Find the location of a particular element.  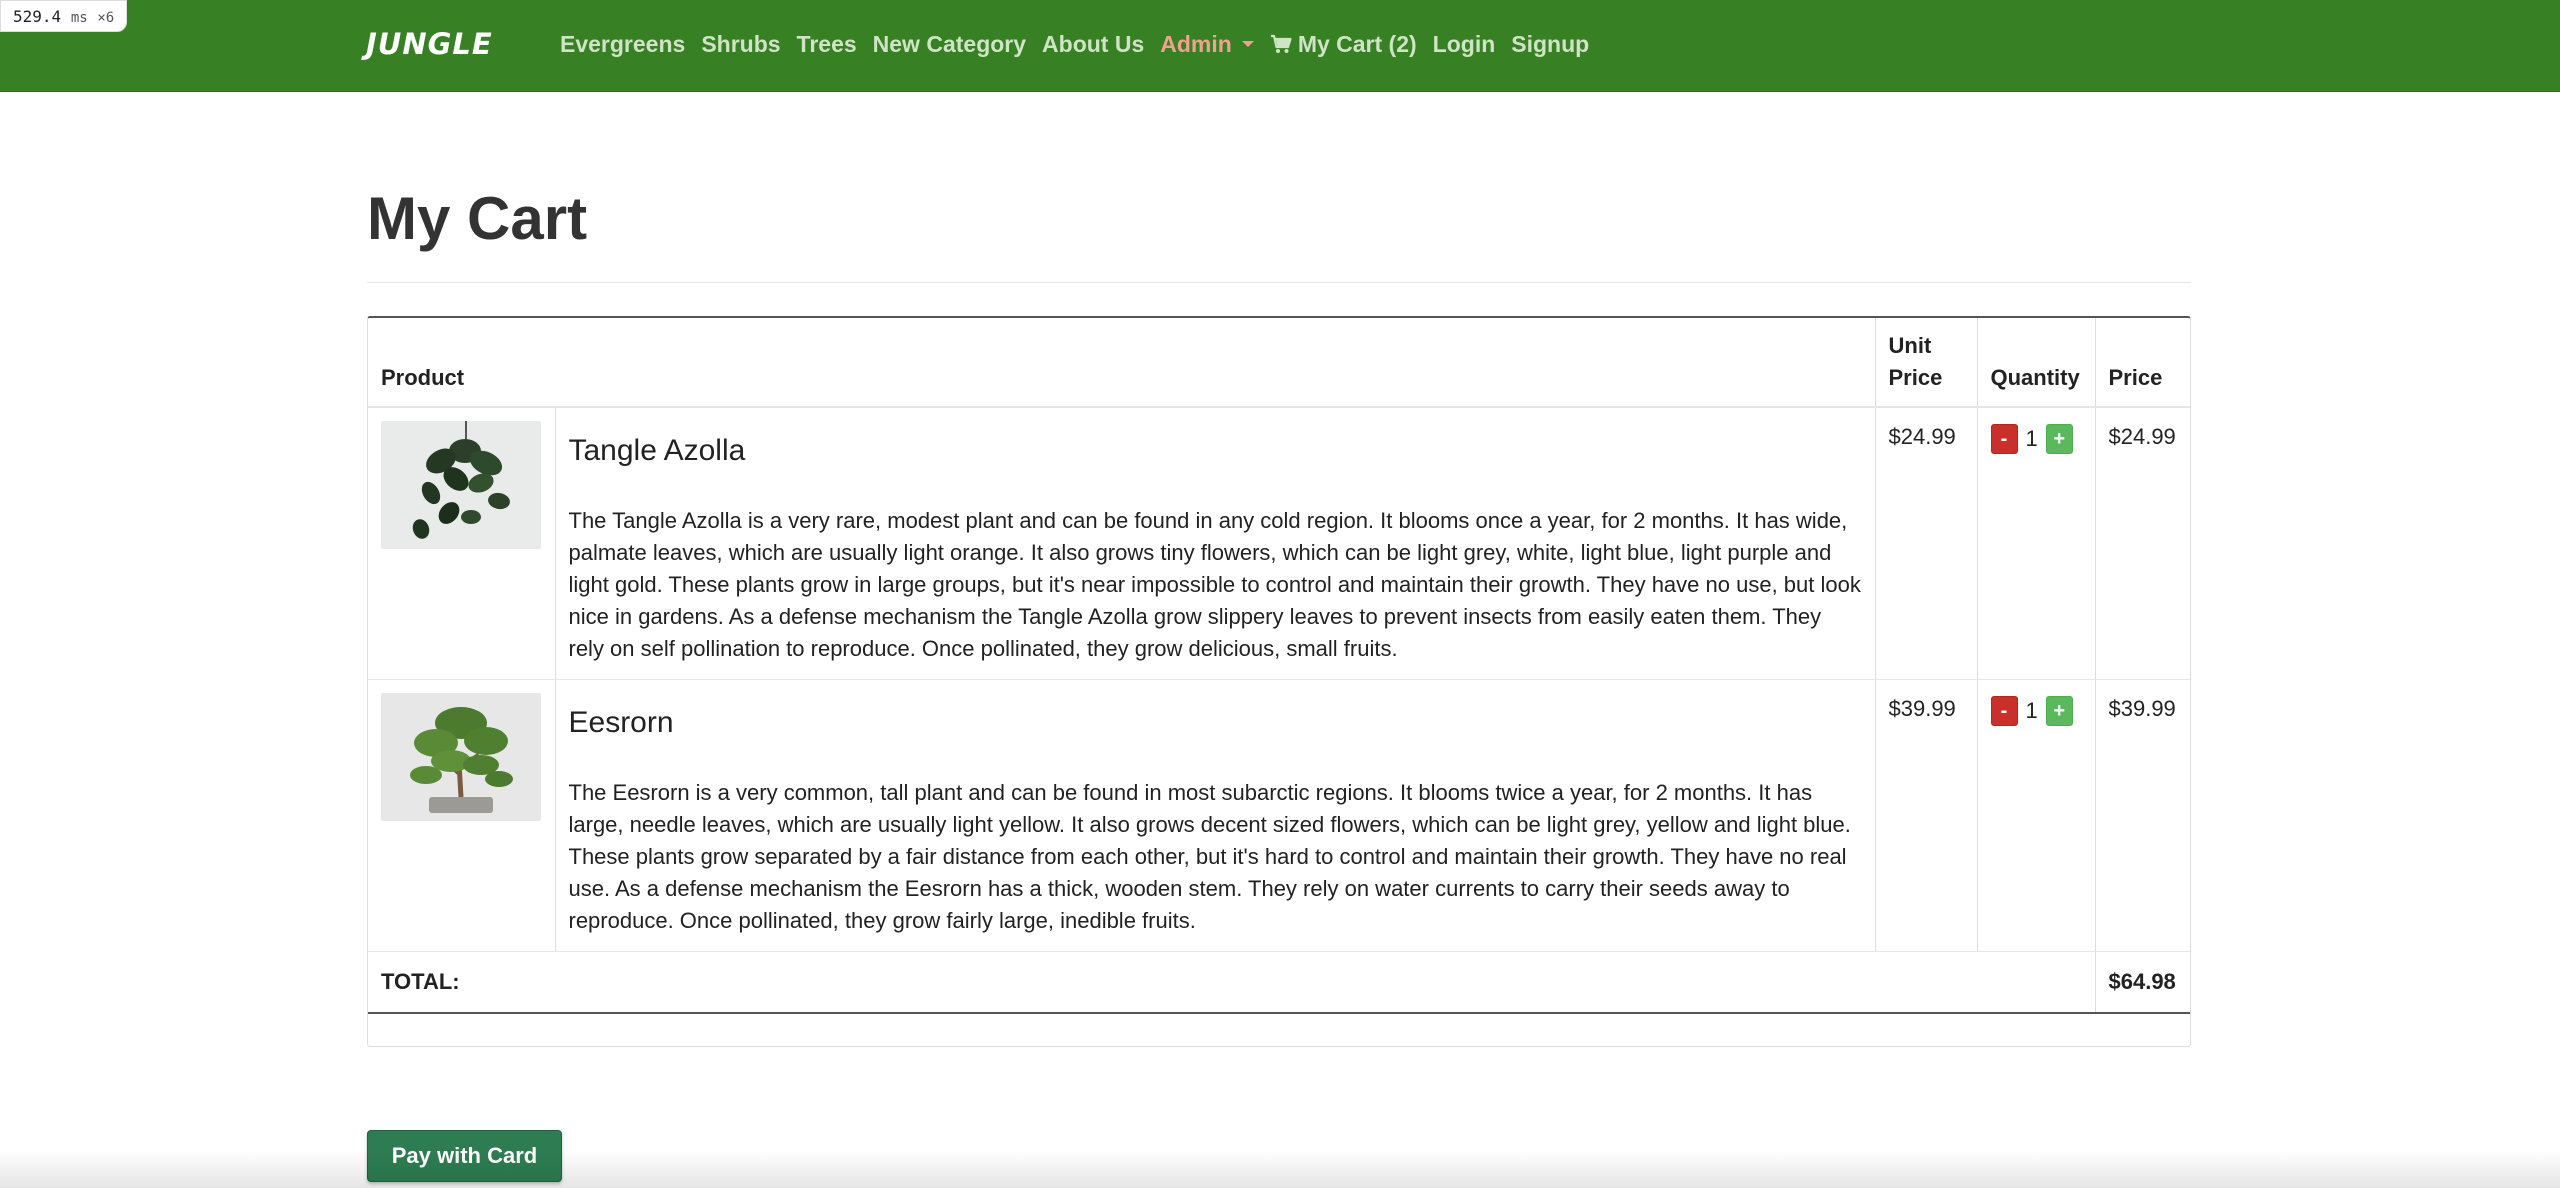

line-price-cell: $24.99 is located at coordinates (2142, 543).